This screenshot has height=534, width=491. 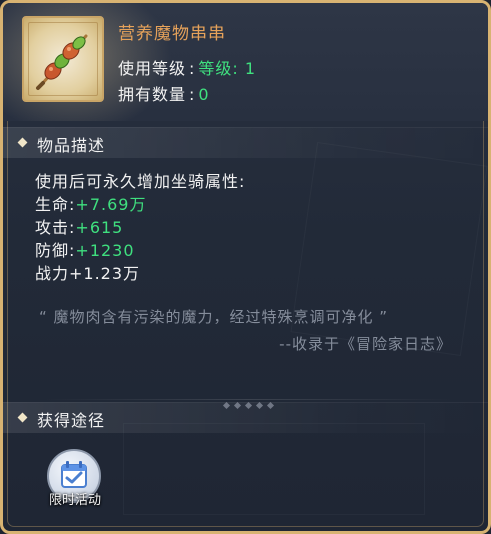 I want to click on stat-row-hp: 生命:+7.69万, so click(x=140, y=204).